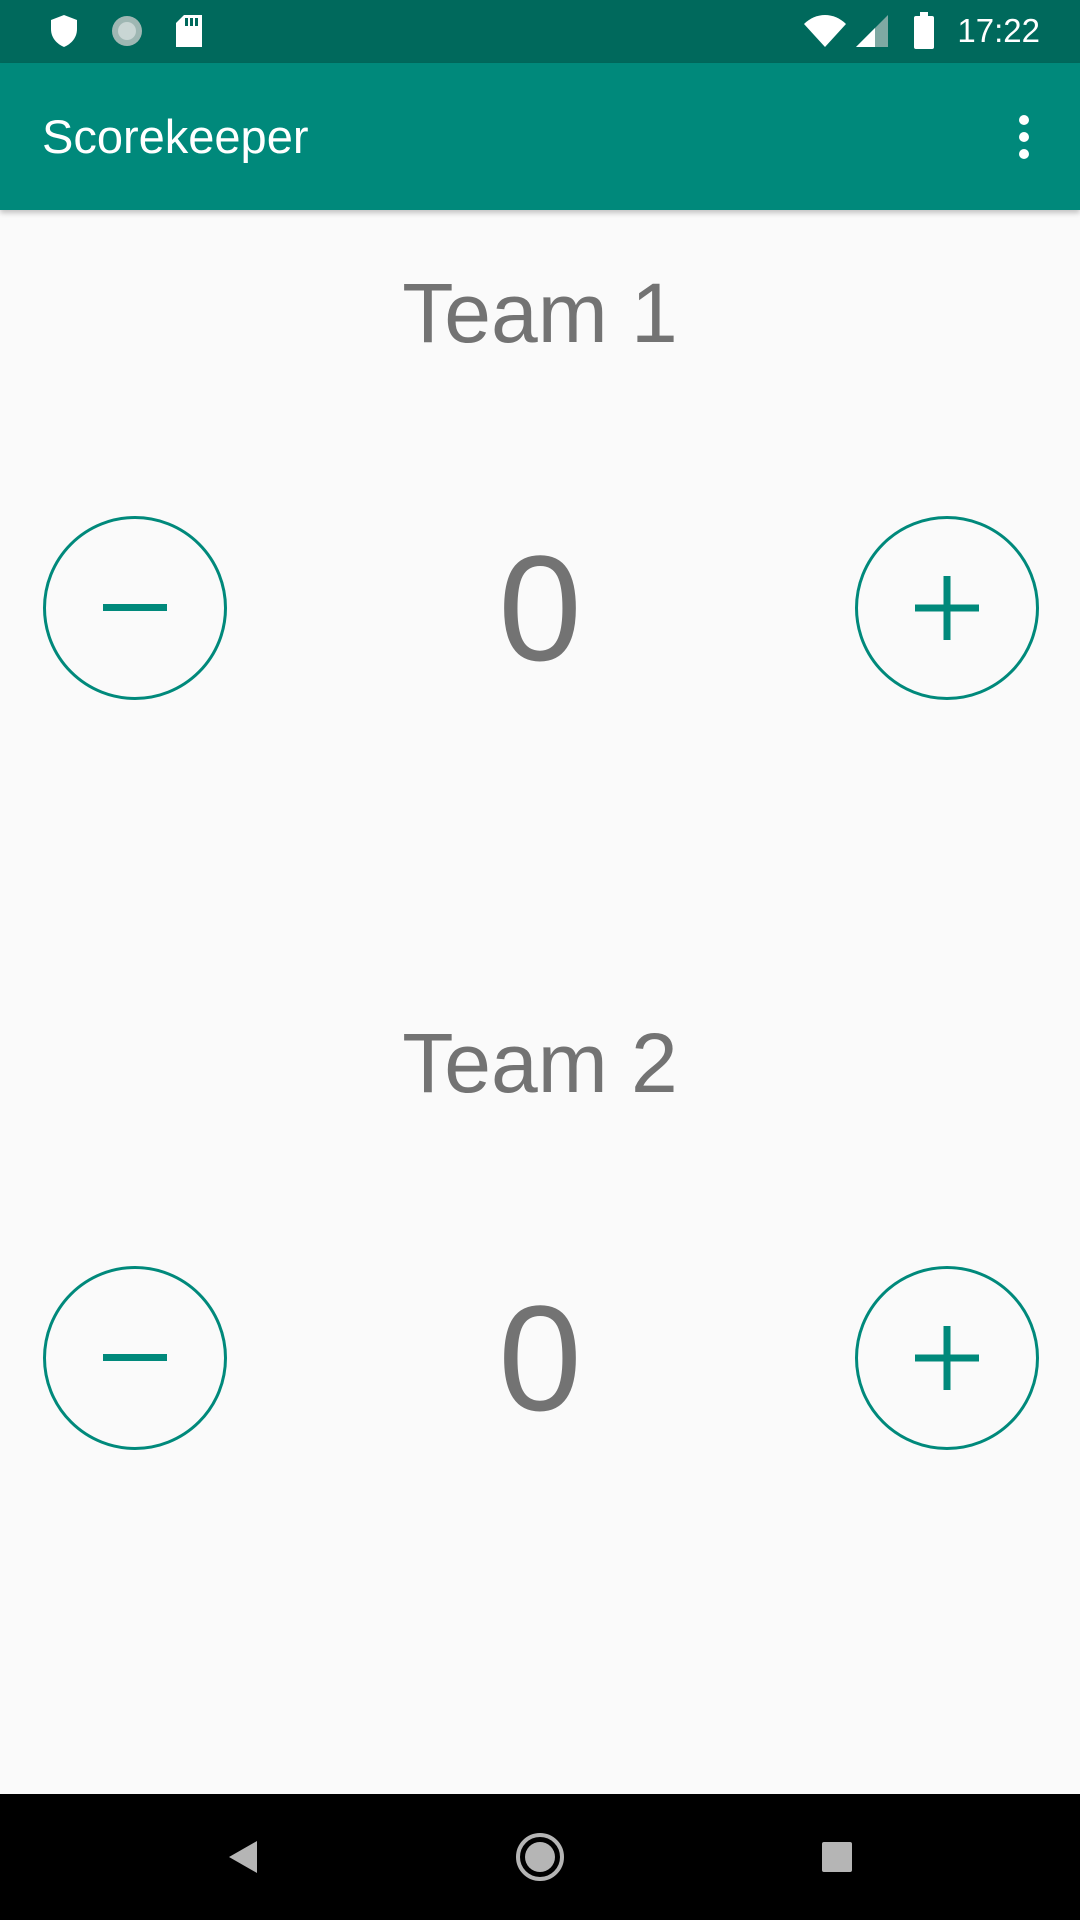 The image size is (1080, 1920). I want to click on navigation-bar, so click(540, 1857).